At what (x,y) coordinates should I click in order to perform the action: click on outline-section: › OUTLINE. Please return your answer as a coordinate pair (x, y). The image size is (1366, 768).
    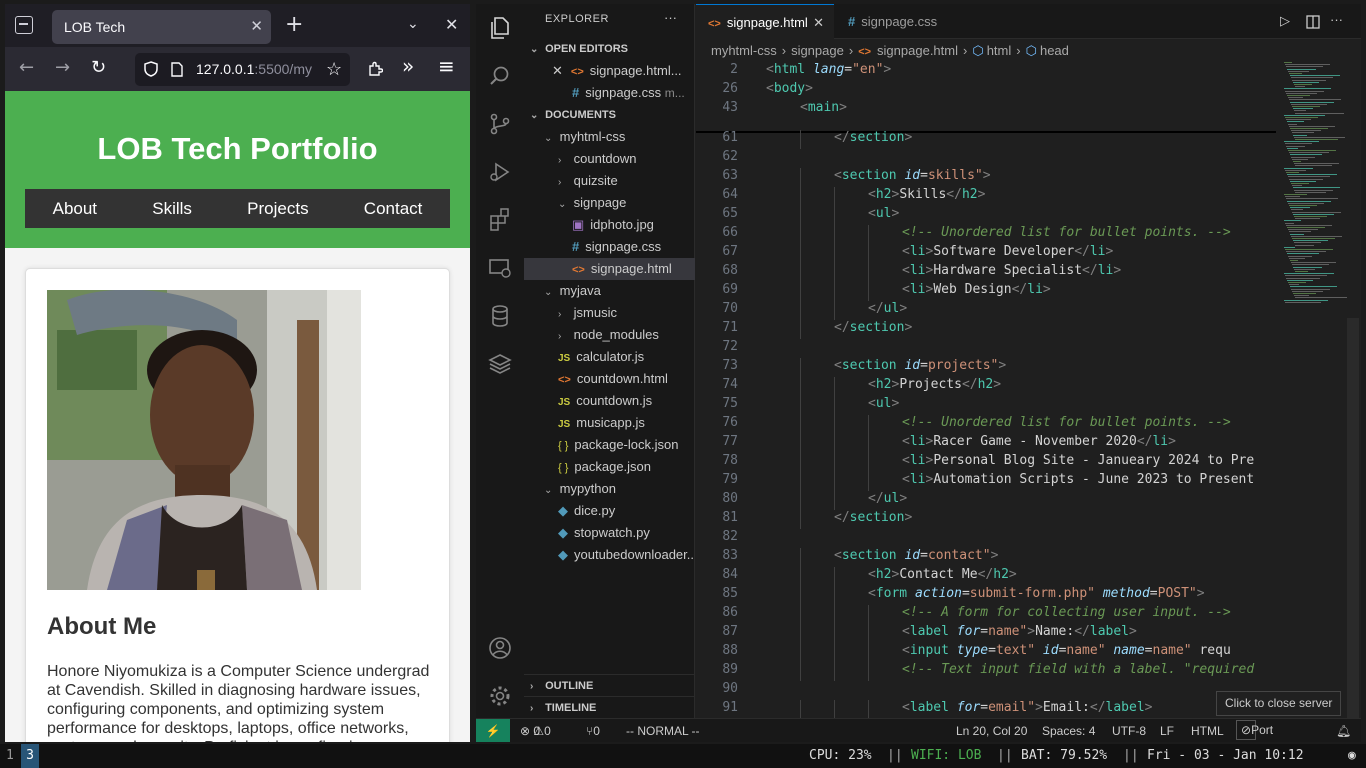
    Looking at the image, I should click on (609, 685).